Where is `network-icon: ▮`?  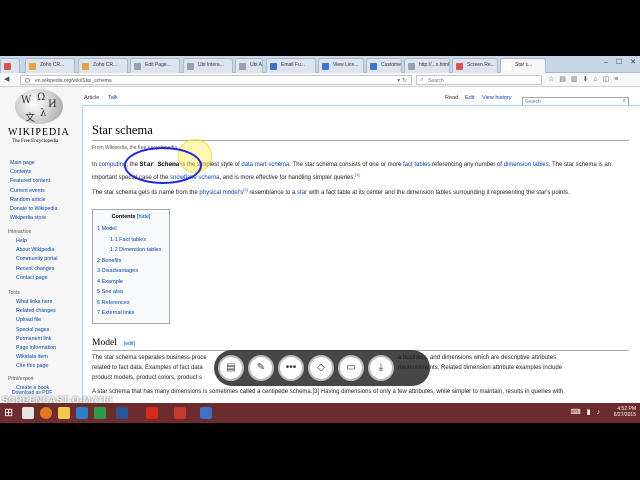
network-icon: ▮ is located at coordinates (589, 412).